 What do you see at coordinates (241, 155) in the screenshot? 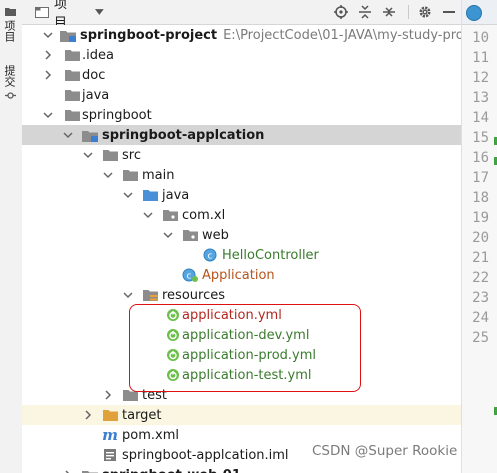
I see `tree-row-src: src` at bounding box center [241, 155].